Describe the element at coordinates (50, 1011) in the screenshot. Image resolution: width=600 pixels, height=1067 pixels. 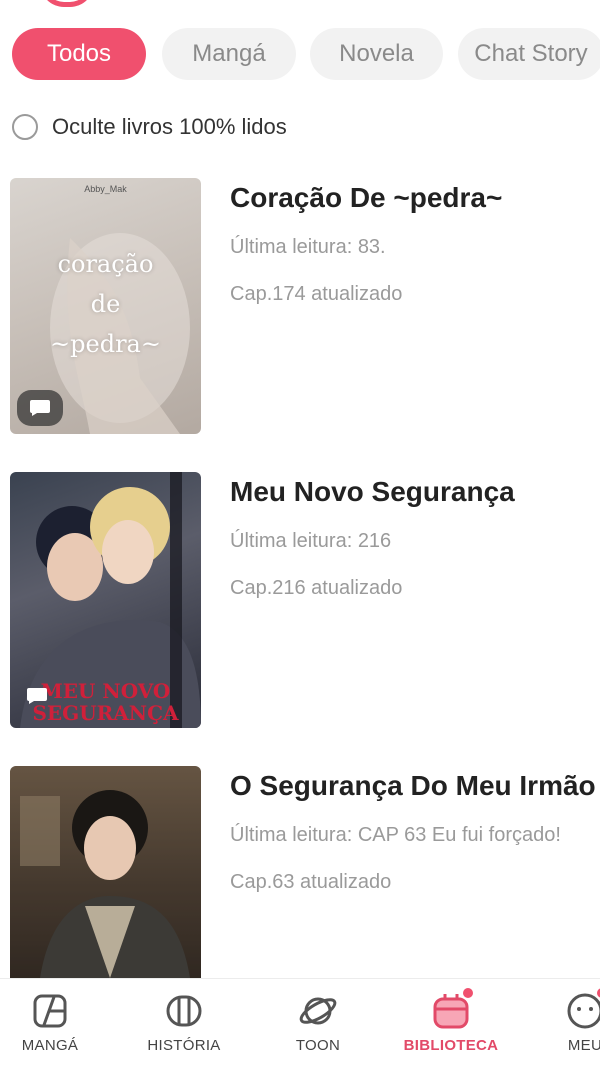
I see `manga-icon` at that location.